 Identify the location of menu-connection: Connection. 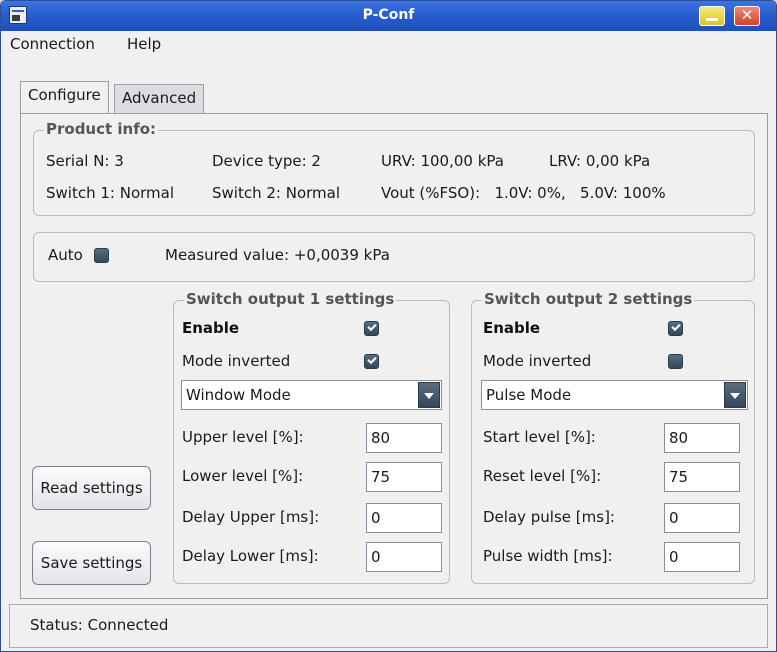
(52, 44).